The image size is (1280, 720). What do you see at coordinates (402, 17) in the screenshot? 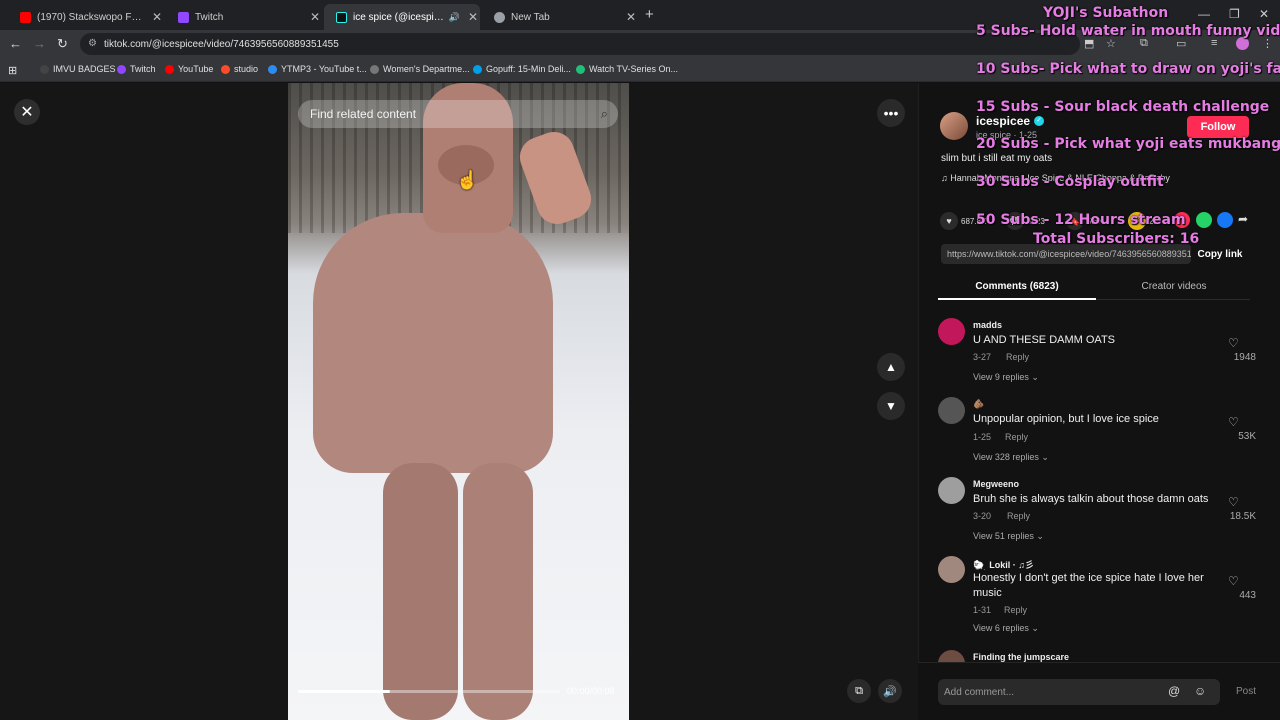
I see `browser-tab-tiktok: ice spice (@icespicee) Offic 🔊 ✕` at bounding box center [402, 17].